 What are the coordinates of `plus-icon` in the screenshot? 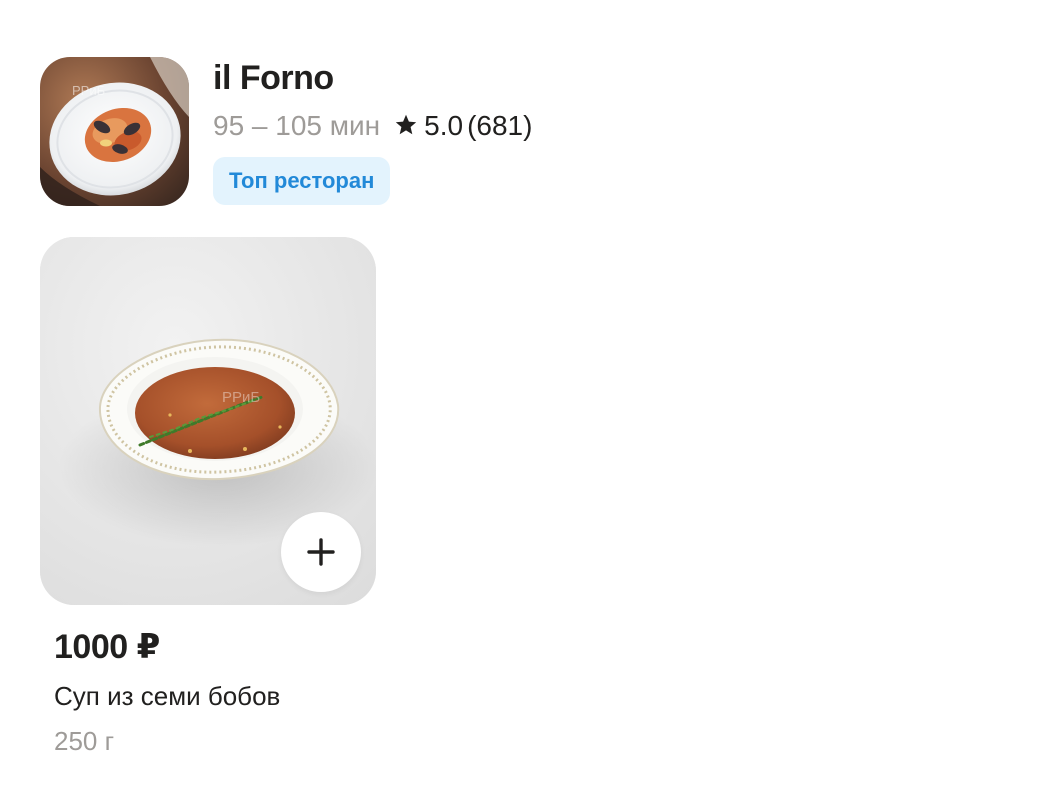 It's located at (321, 552).